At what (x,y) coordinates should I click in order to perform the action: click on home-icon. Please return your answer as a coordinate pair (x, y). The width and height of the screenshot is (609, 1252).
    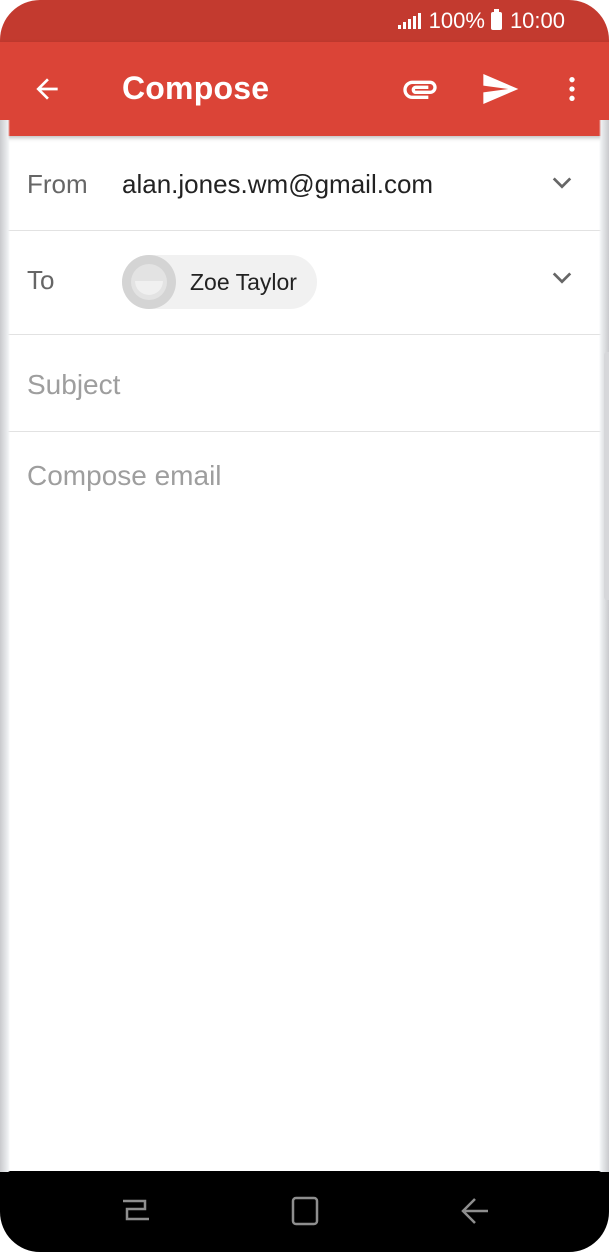
    Looking at the image, I should click on (305, 1211).